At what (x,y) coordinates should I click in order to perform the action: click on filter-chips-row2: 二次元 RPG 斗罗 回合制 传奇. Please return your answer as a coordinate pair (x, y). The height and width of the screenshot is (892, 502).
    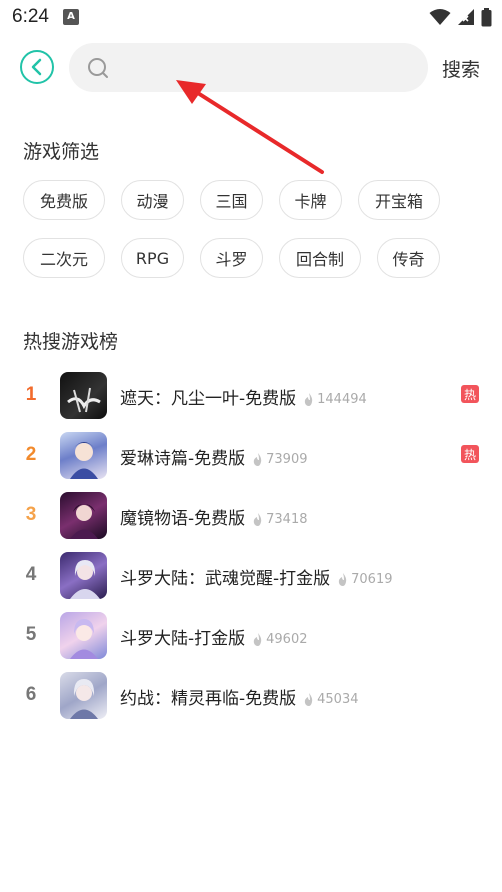
    Looking at the image, I should click on (258, 258).